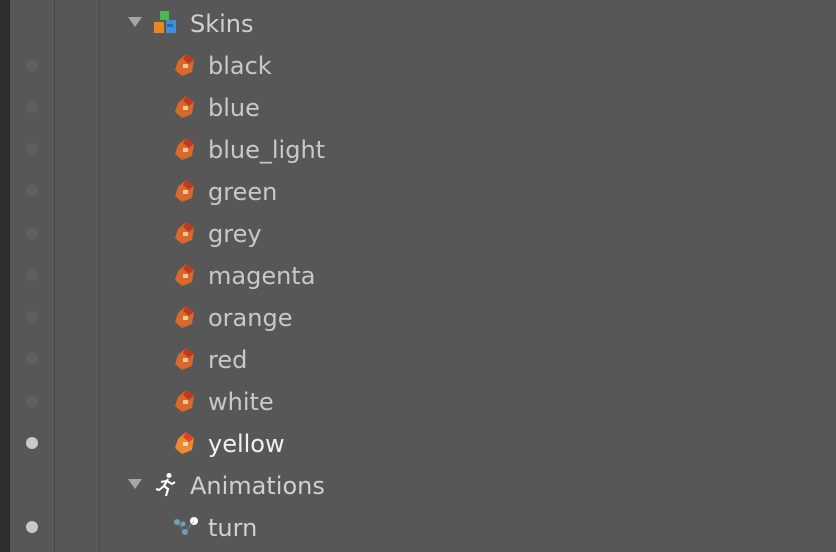  Describe the element at coordinates (418, 527) in the screenshot. I see `tree-node-animation: turn` at that location.